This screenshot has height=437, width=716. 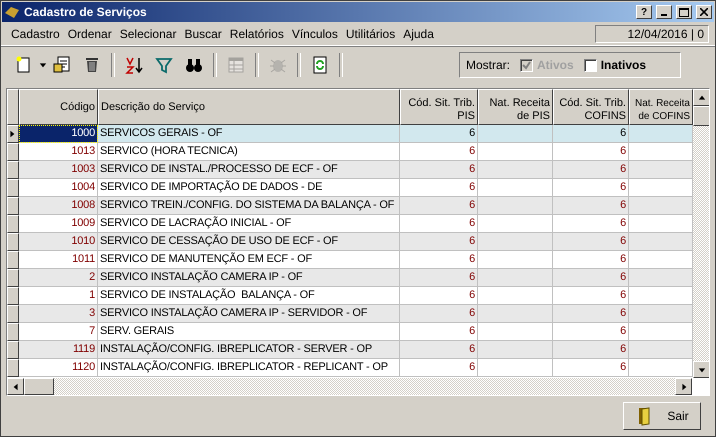 I want to click on table-cell: 1009, so click(x=58, y=224).